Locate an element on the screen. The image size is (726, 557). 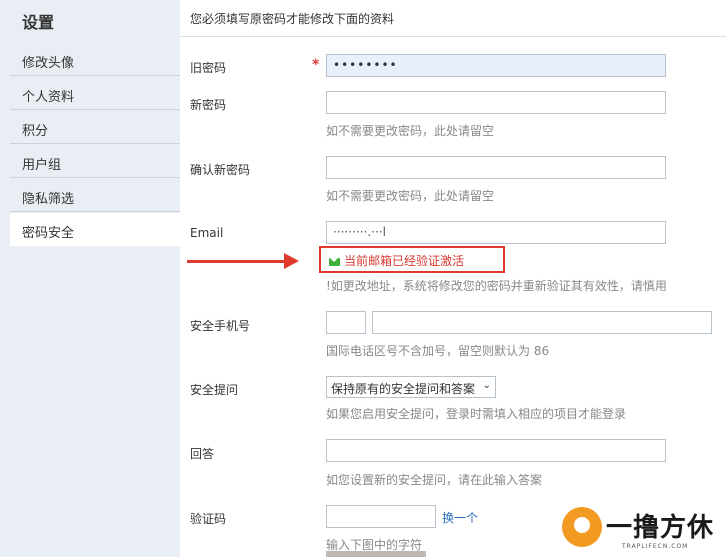
annotation-arrow-head is located at coordinates (291, 261).